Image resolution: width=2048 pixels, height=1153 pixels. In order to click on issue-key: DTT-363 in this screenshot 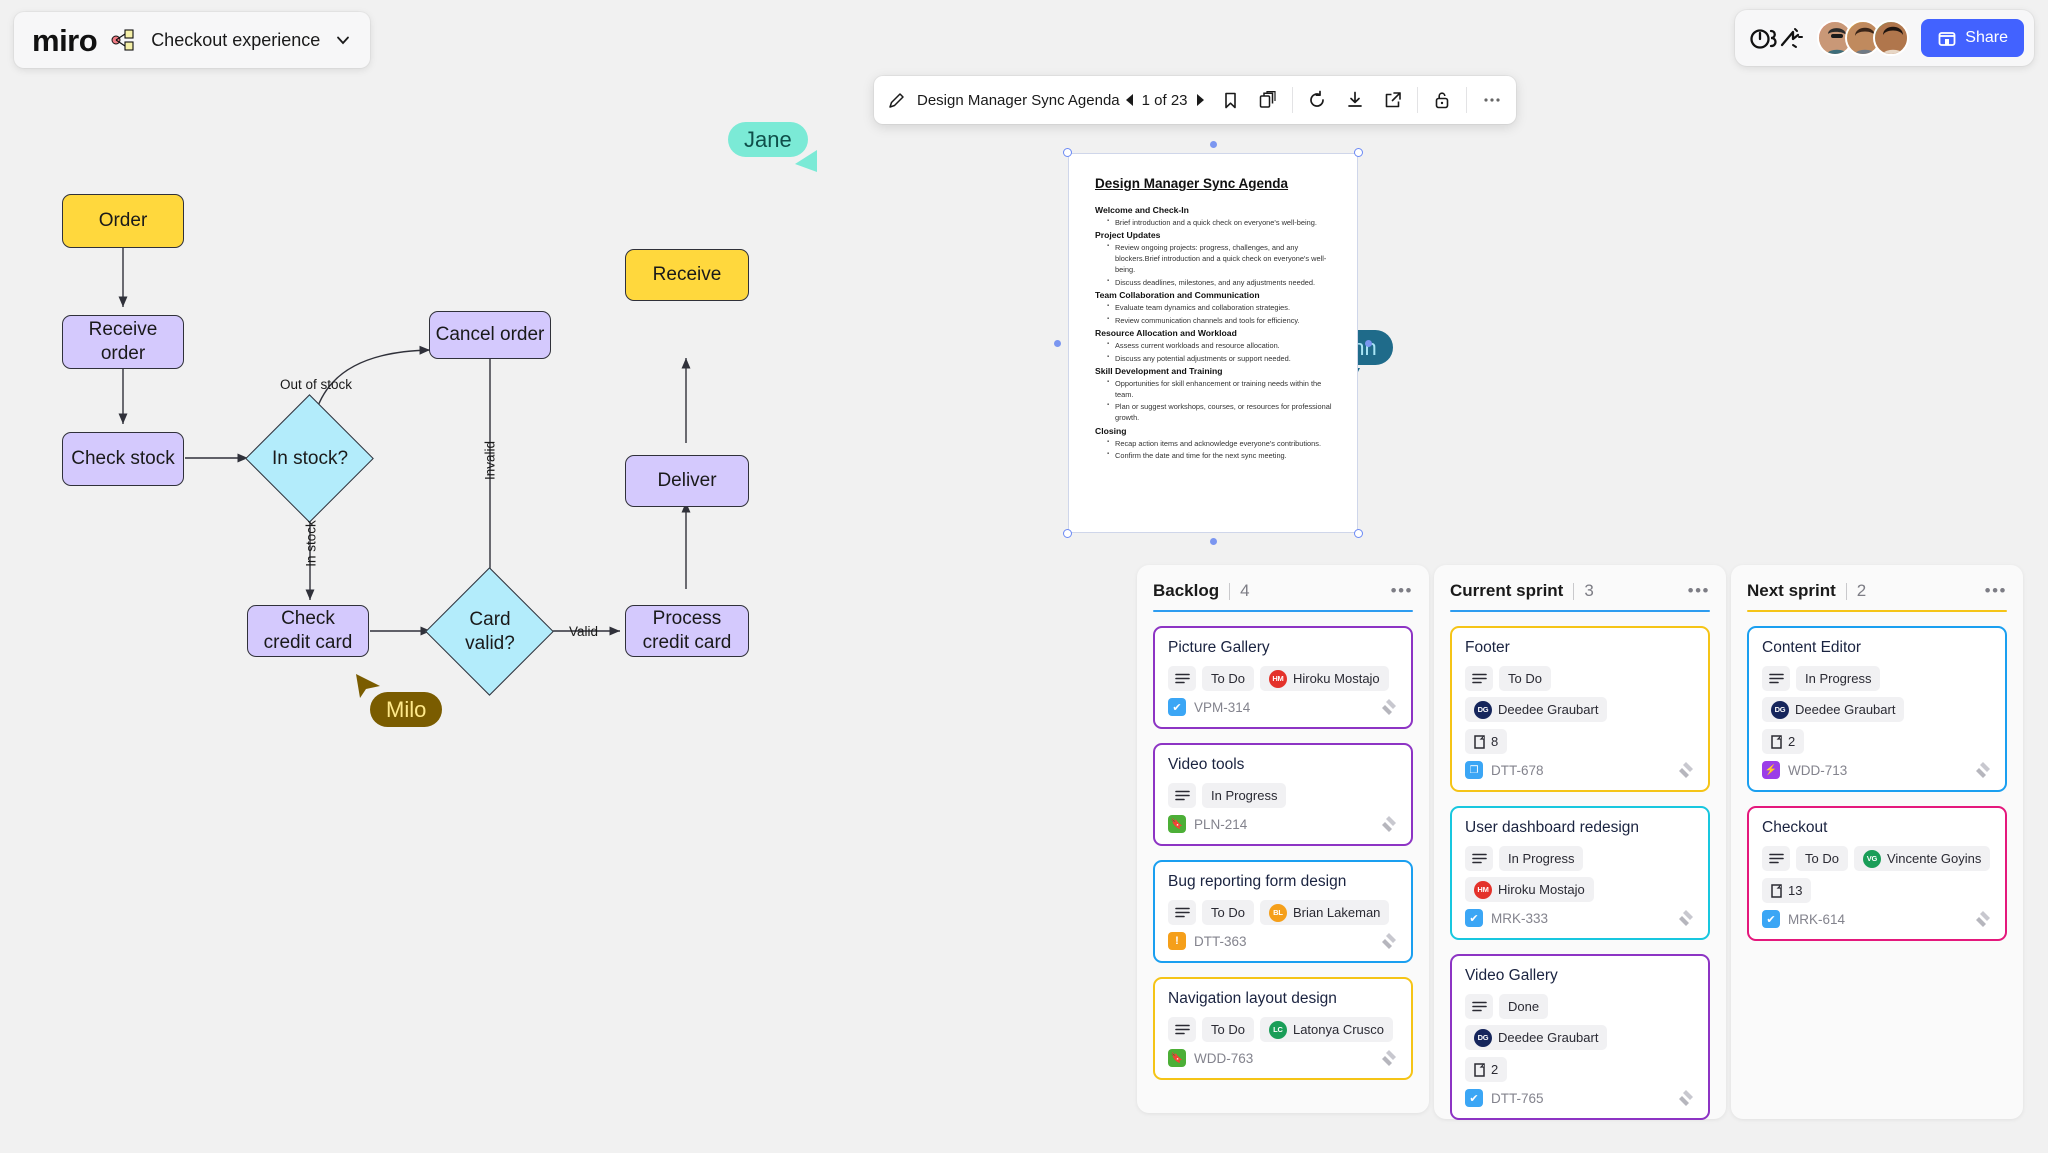, I will do `click(1220, 941)`.